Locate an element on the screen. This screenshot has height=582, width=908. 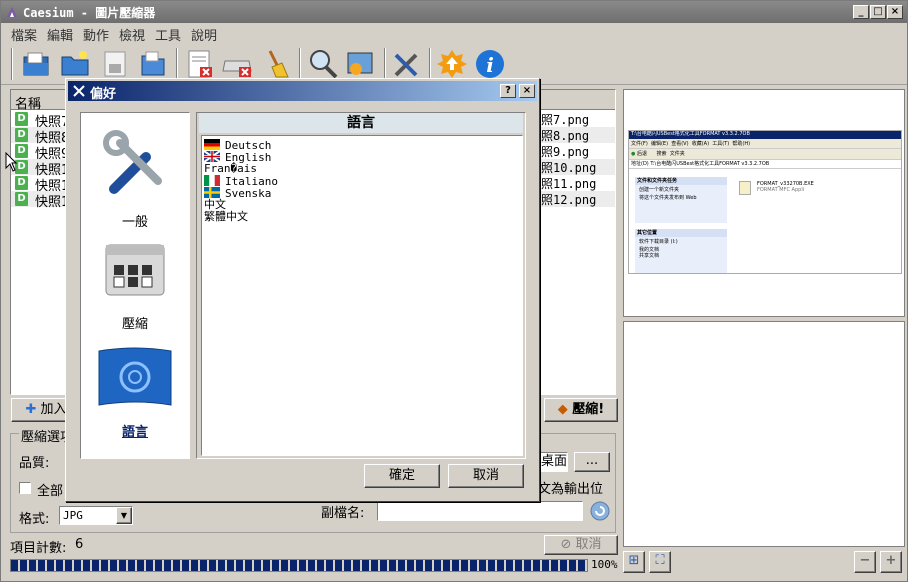
compress-icon: ◆ is located at coordinates (562, 409).